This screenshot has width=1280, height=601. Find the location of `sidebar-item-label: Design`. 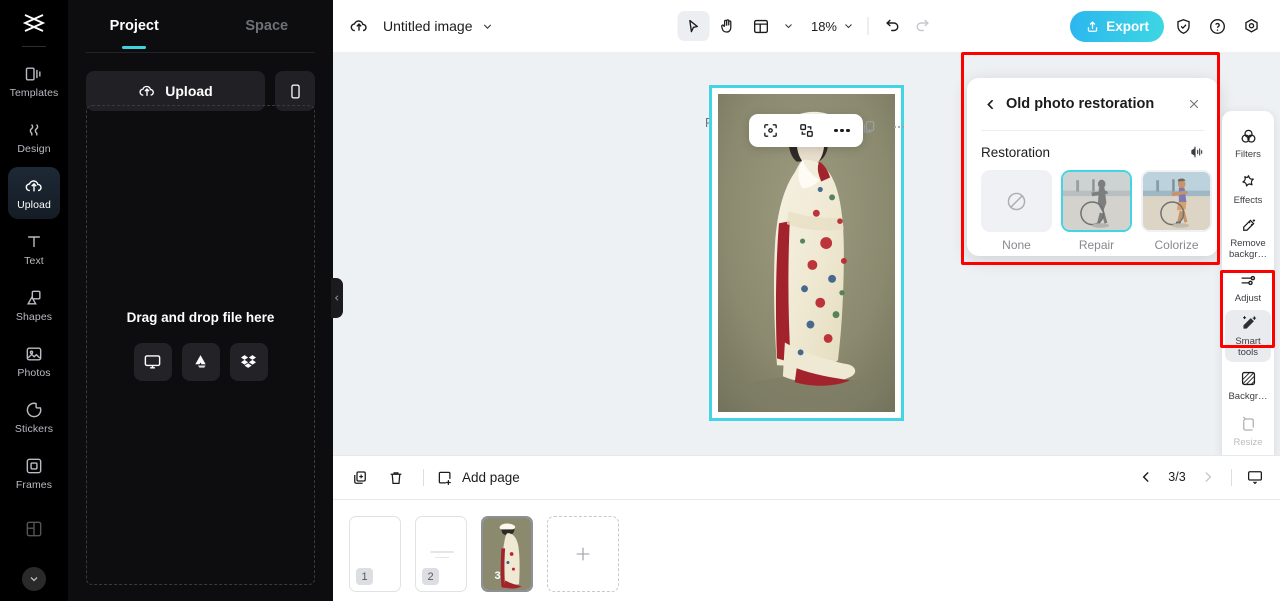

sidebar-item-label: Design is located at coordinates (34, 148).